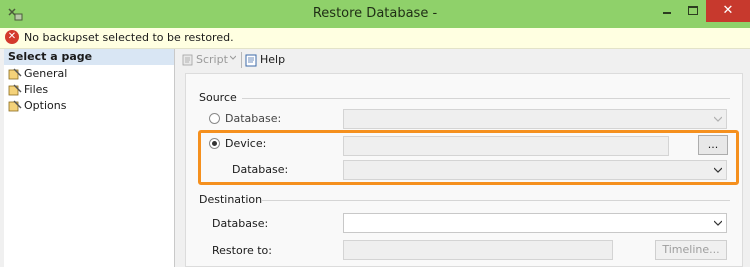  I want to click on destination-database-label: Database:, so click(240, 223).